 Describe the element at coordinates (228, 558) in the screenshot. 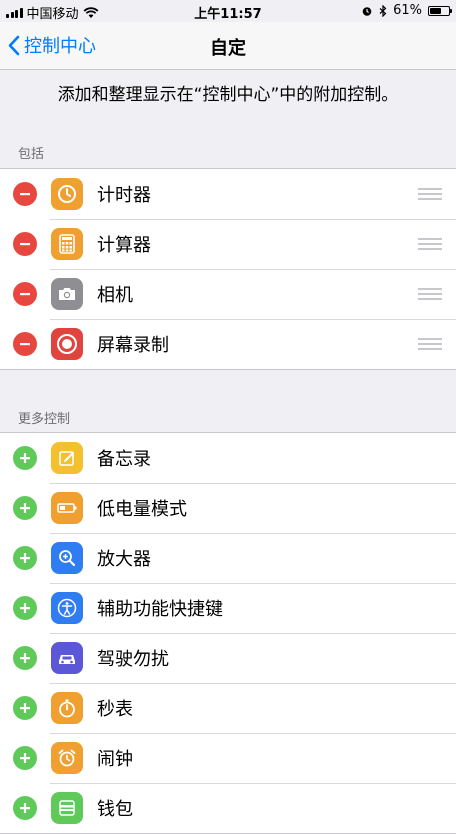

I see `control-row: 放大器` at that location.